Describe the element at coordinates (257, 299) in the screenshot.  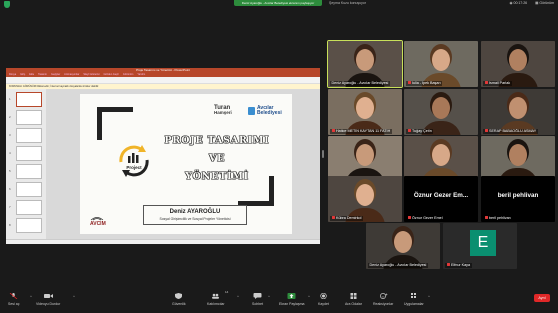
I see `chat-button: Sohbet` at that location.